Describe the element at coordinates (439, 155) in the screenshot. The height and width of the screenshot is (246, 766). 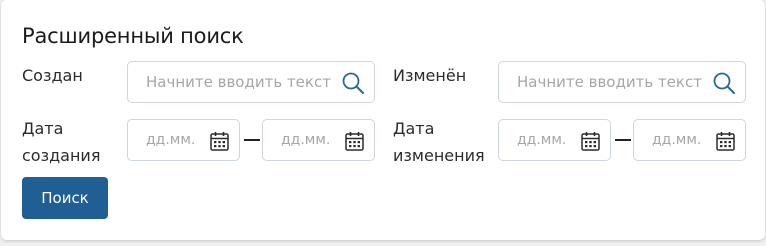
I see `modified-date-label-line2: изменения` at that location.